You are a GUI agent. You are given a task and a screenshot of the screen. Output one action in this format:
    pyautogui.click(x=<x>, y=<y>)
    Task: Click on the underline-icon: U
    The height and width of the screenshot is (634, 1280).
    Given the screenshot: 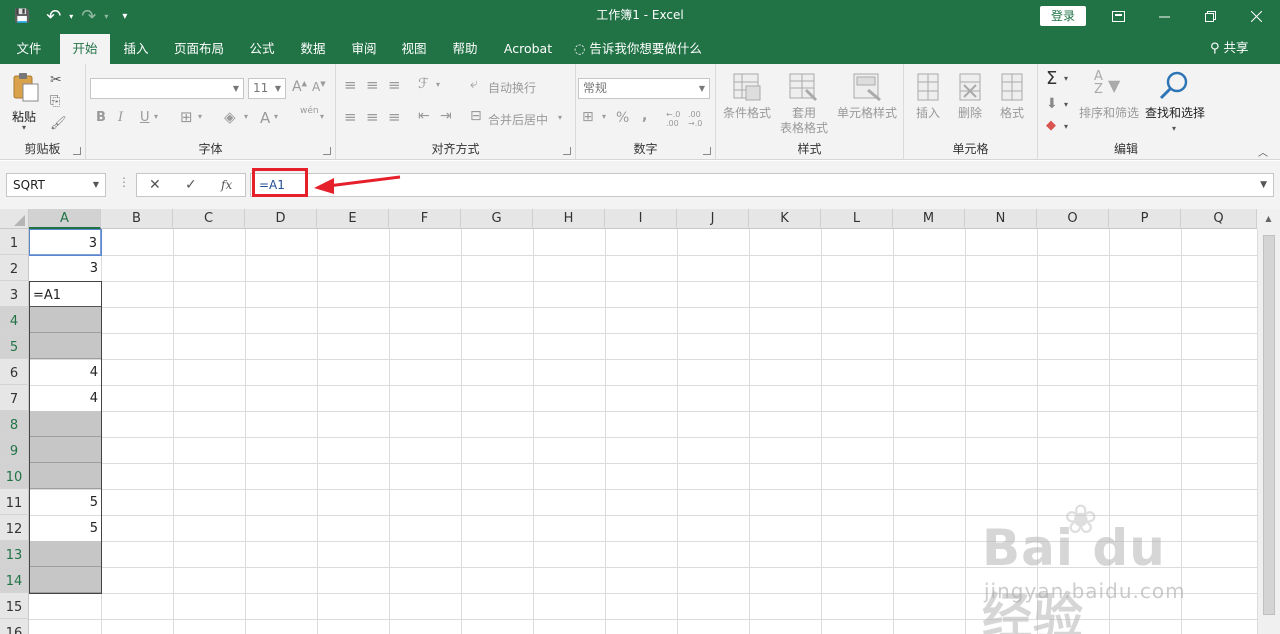 What is the action you would take?
    pyautogui.click(x=145, y=117)
    